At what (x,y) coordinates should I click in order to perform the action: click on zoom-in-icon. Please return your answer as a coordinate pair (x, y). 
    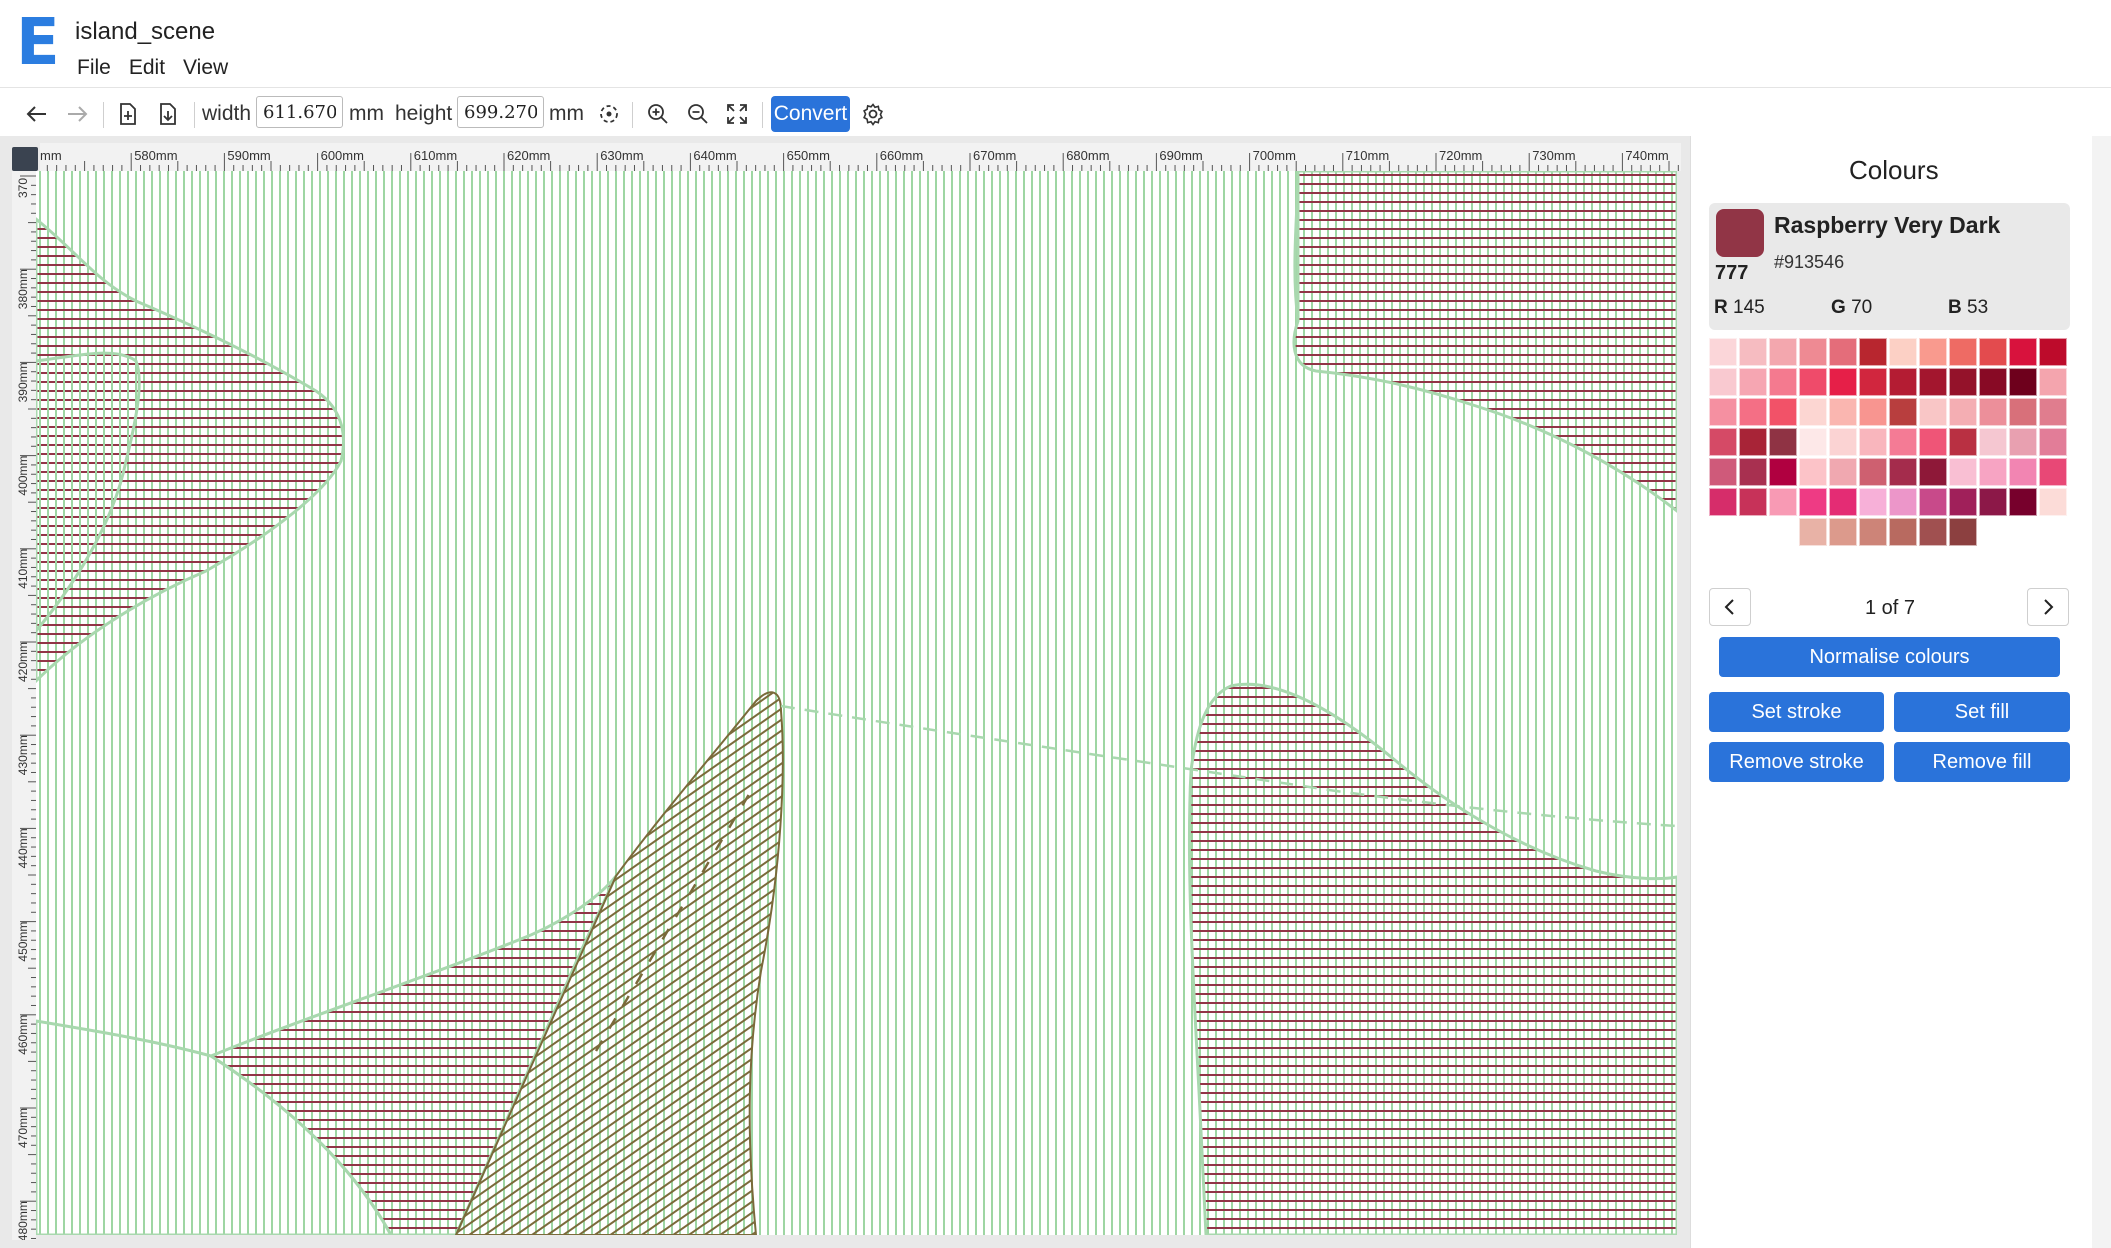
    Looking at the image, I should click on (658, 114).